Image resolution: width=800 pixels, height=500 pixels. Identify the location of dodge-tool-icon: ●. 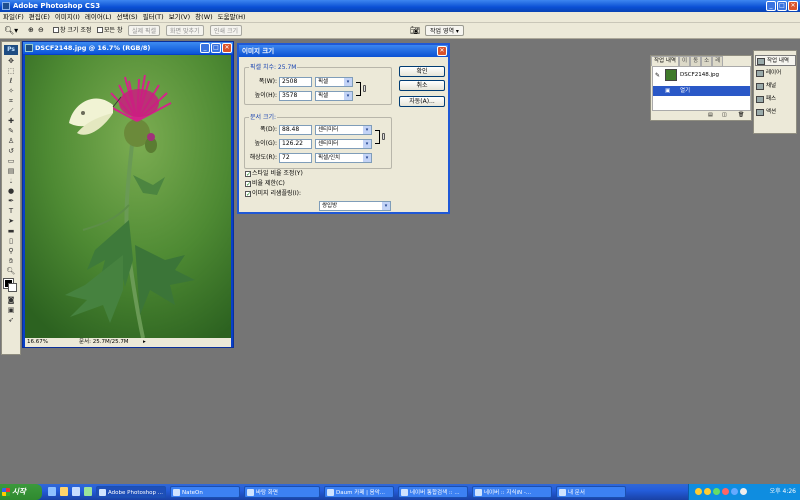
(11, 191).